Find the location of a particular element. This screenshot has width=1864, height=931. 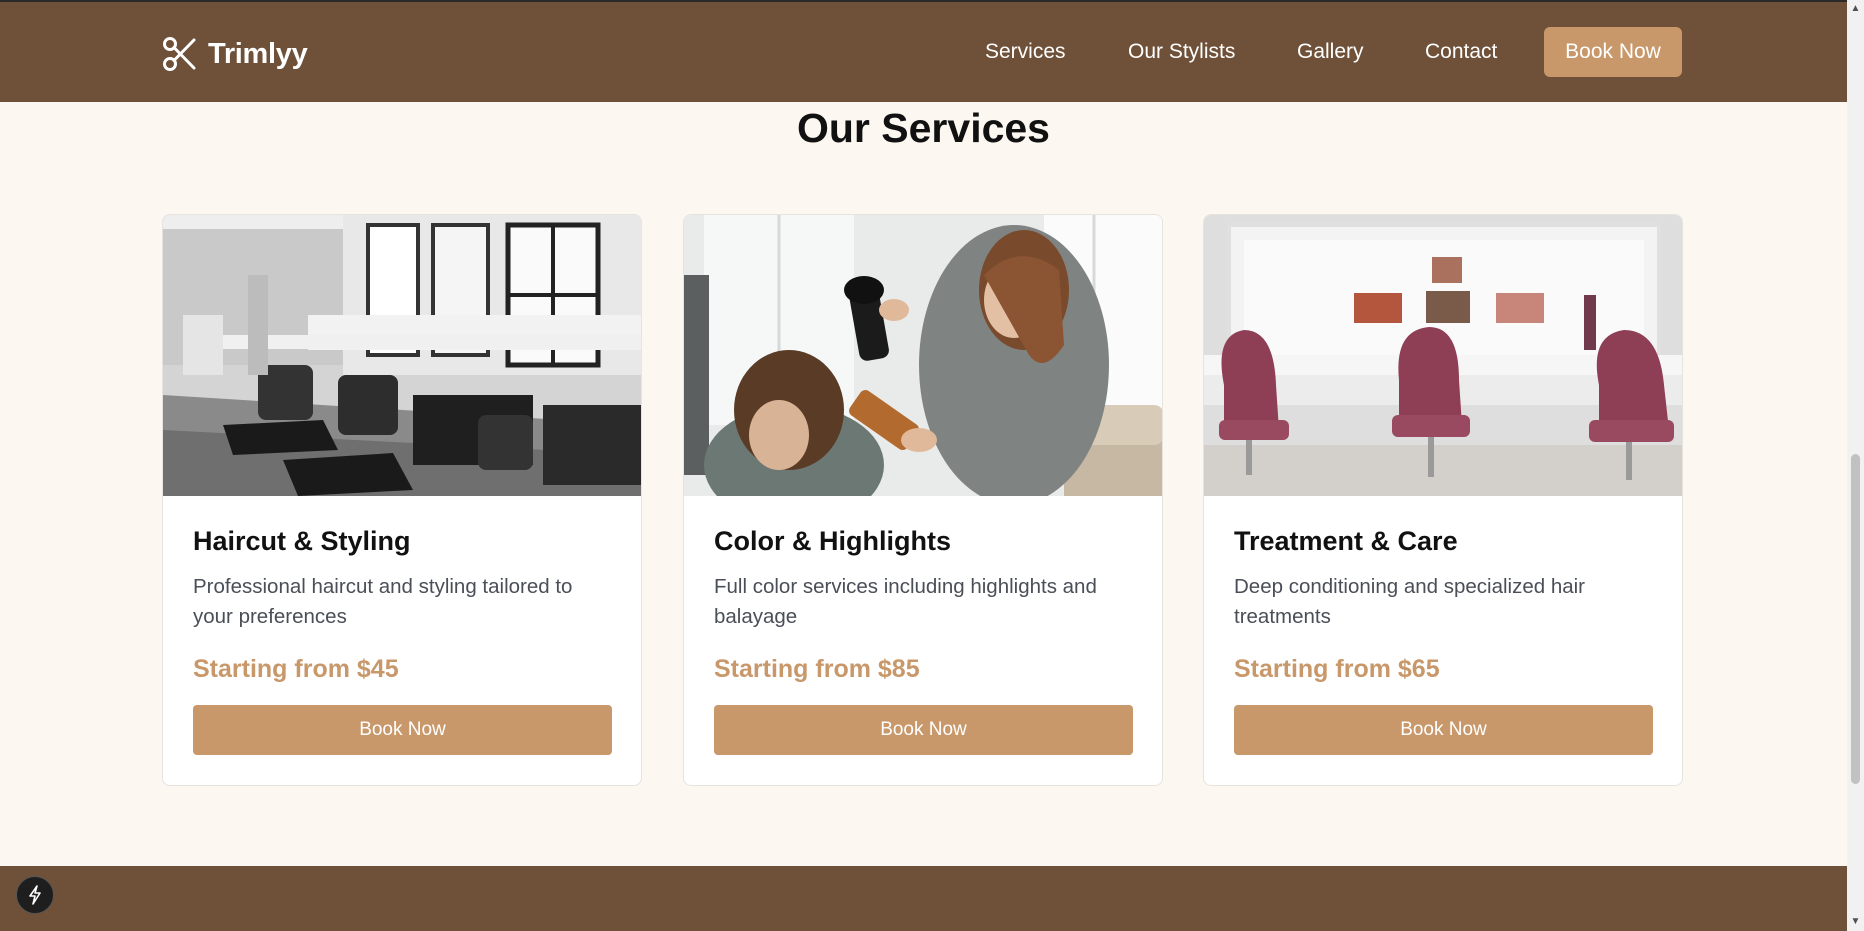

scroll-down-arrow-icon: ▼ is located at coordinates (1855, 922).